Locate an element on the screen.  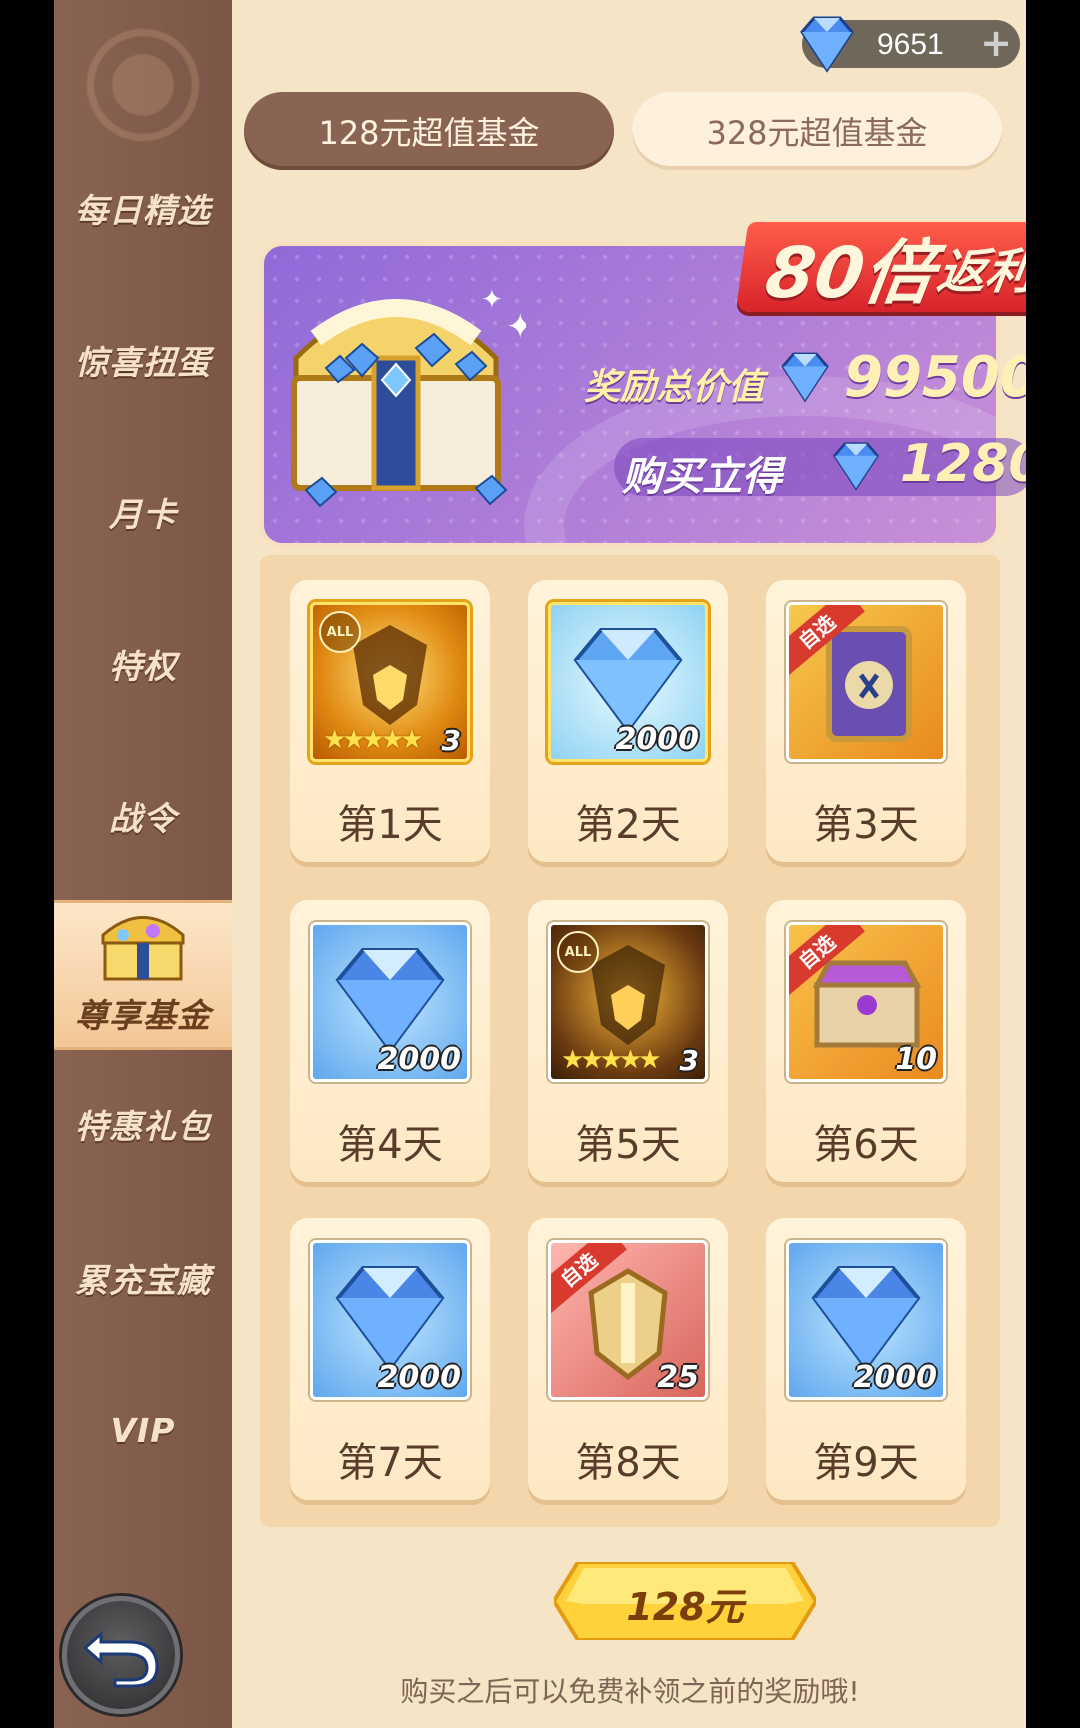
diamond-count: 9651 is located at coordinates (910, 44).